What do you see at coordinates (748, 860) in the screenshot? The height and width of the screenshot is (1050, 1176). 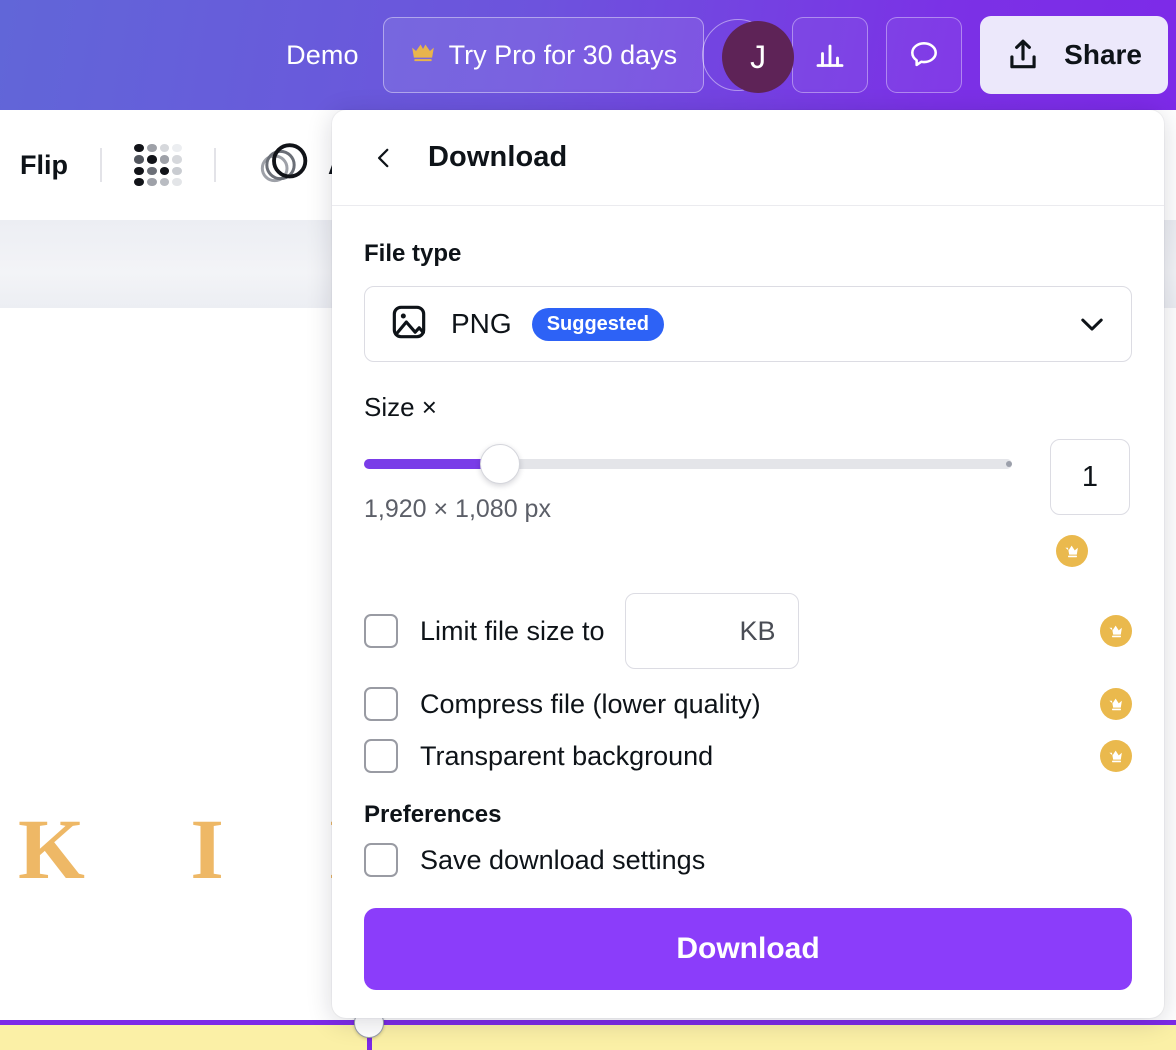 I see `option-row-save-download-settings: Save download settings` at bounding box center [748, 860].